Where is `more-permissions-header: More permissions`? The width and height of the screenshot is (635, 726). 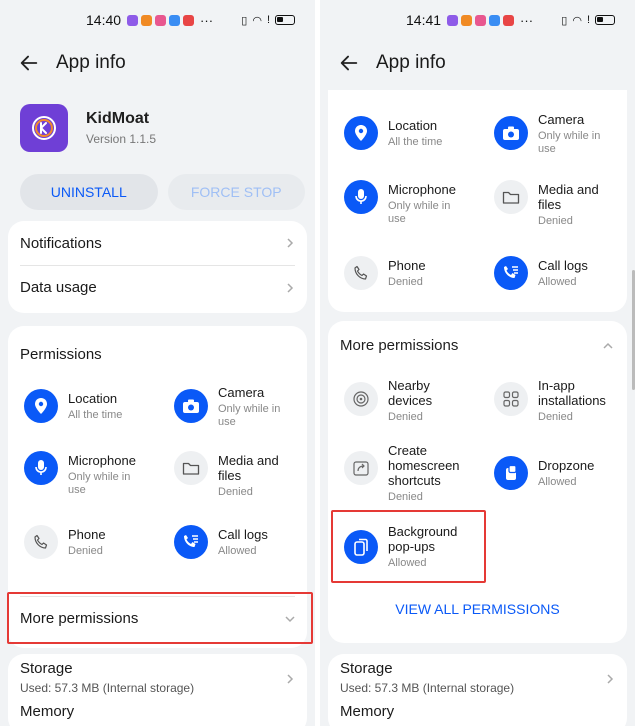 more-permissions-header: More permissions is located at coordinates (477, 337).